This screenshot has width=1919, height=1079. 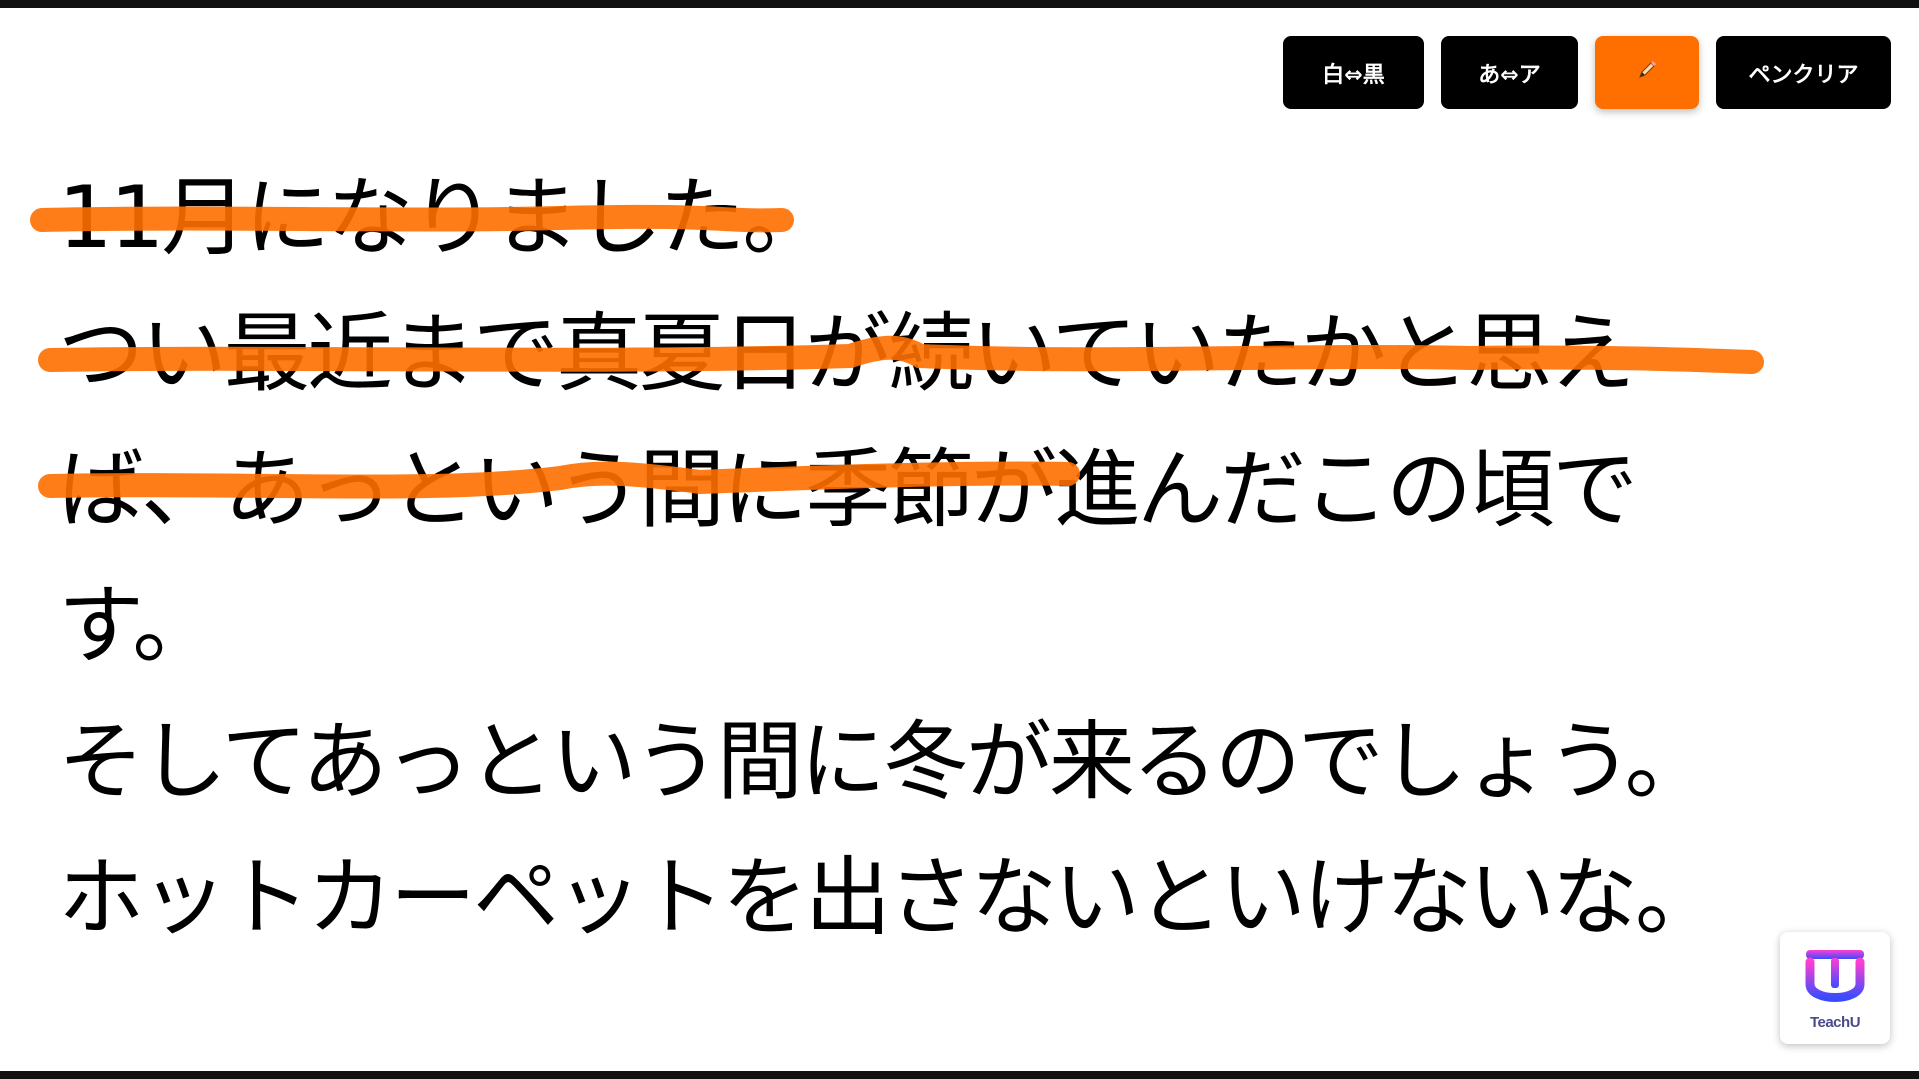 I want to click on text-line: そしてあっという間に冬が来るのでしょう。, so click(x=884, y=762).